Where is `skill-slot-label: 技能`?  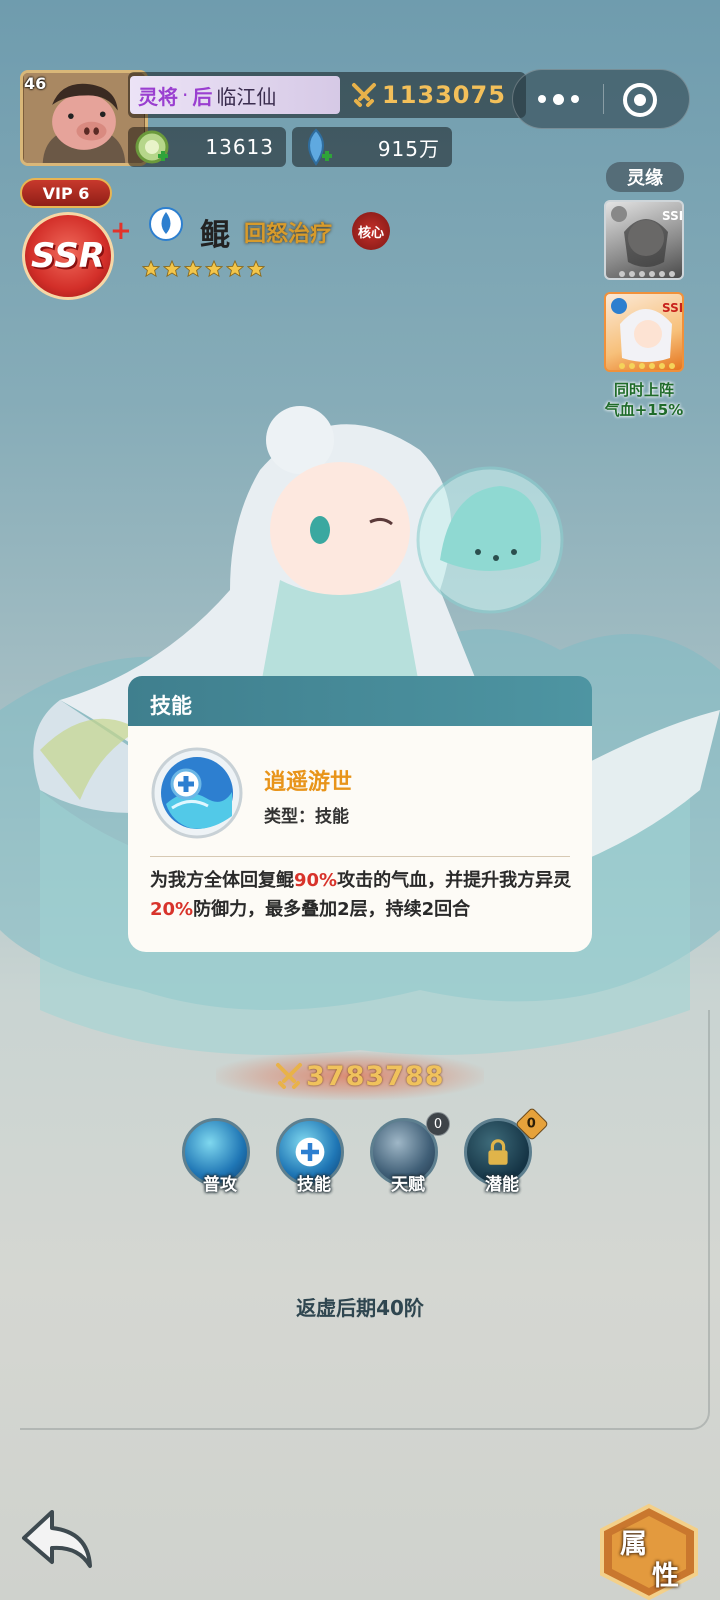
skill-slot-label: 技能 is located at coordinates (314, 1185).